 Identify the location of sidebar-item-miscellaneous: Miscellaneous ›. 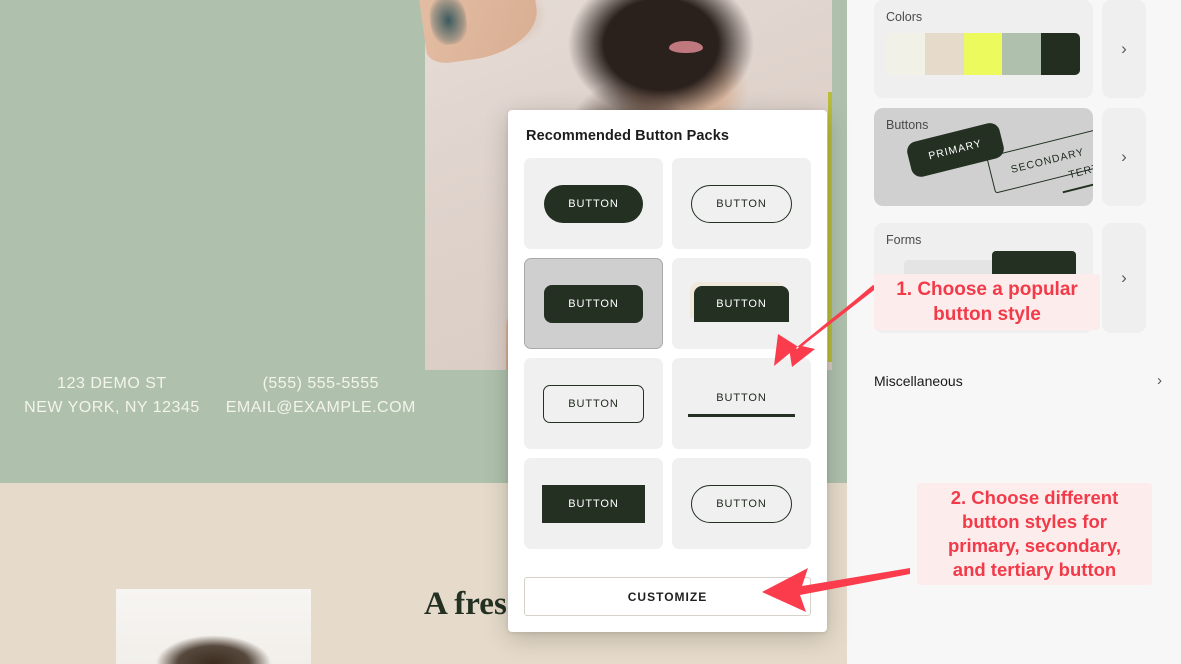
(1018, 380).